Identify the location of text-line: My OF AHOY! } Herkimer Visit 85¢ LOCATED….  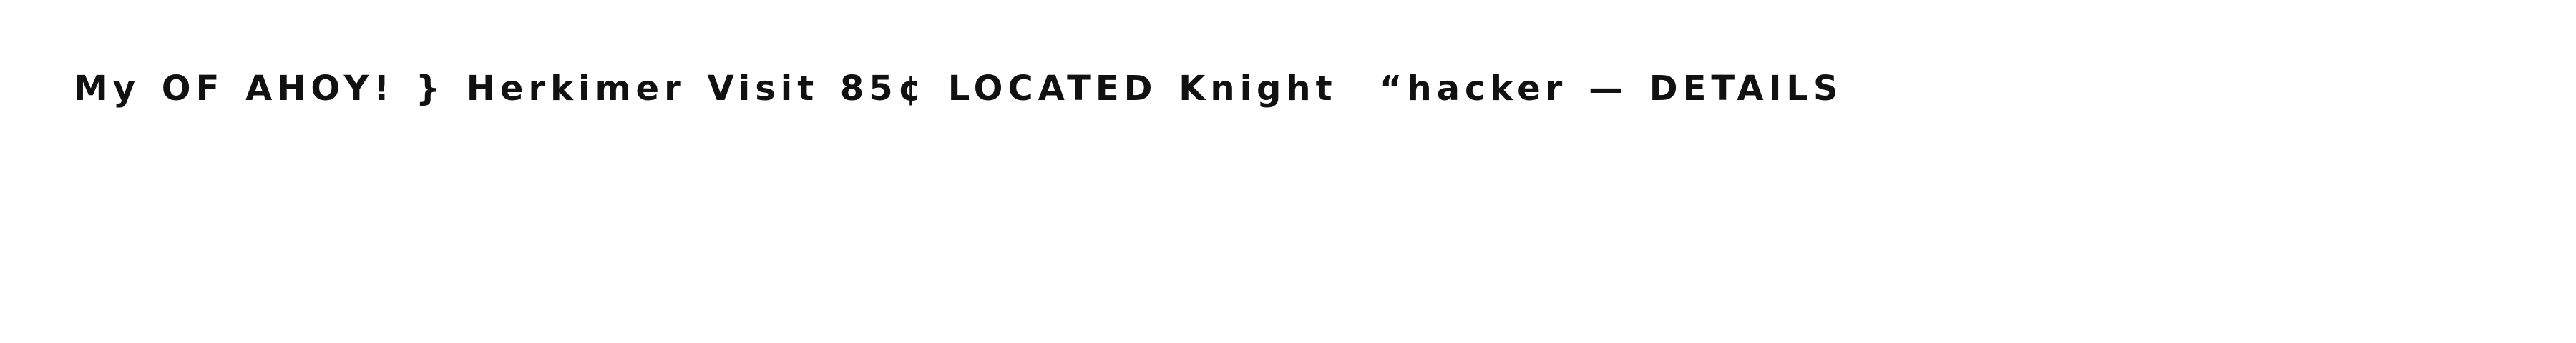
(958, 89).